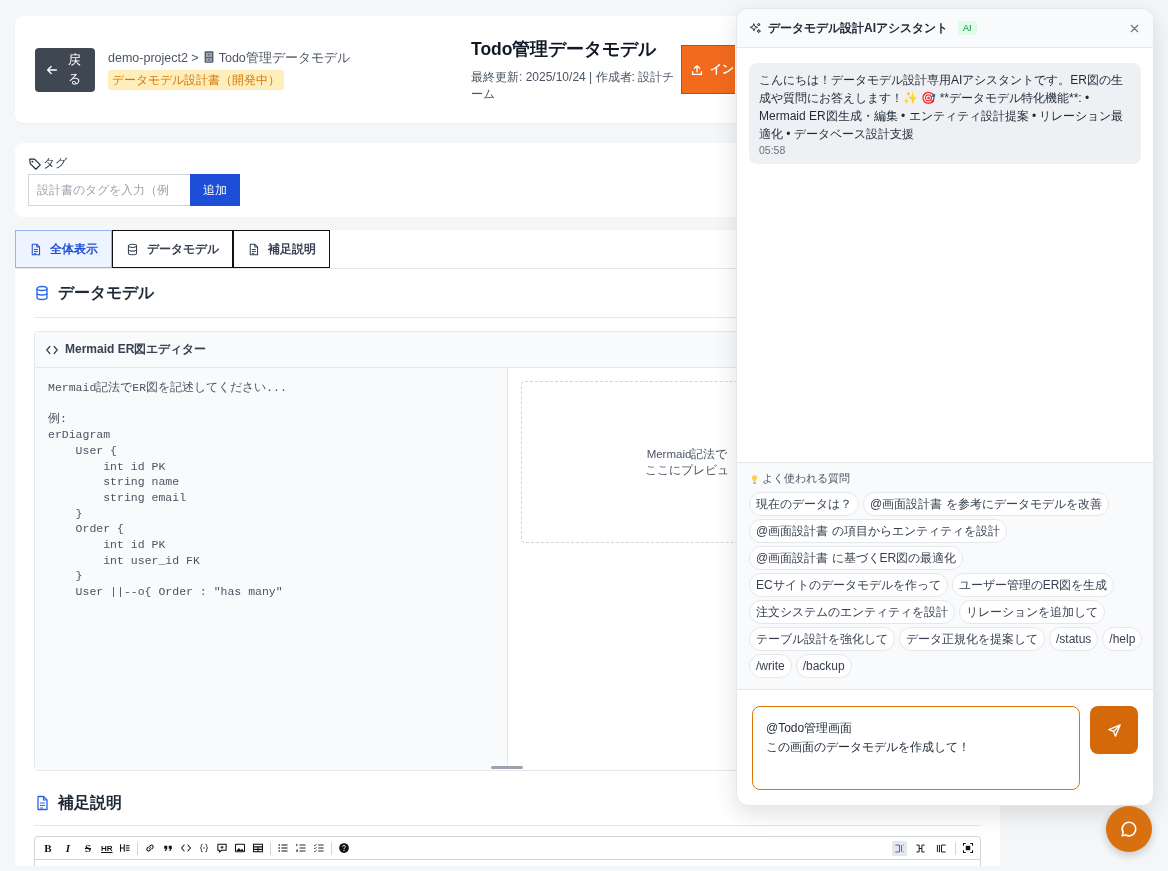  I want to click on breadcrumb-link: demo-project2 >, so click(153, 58).